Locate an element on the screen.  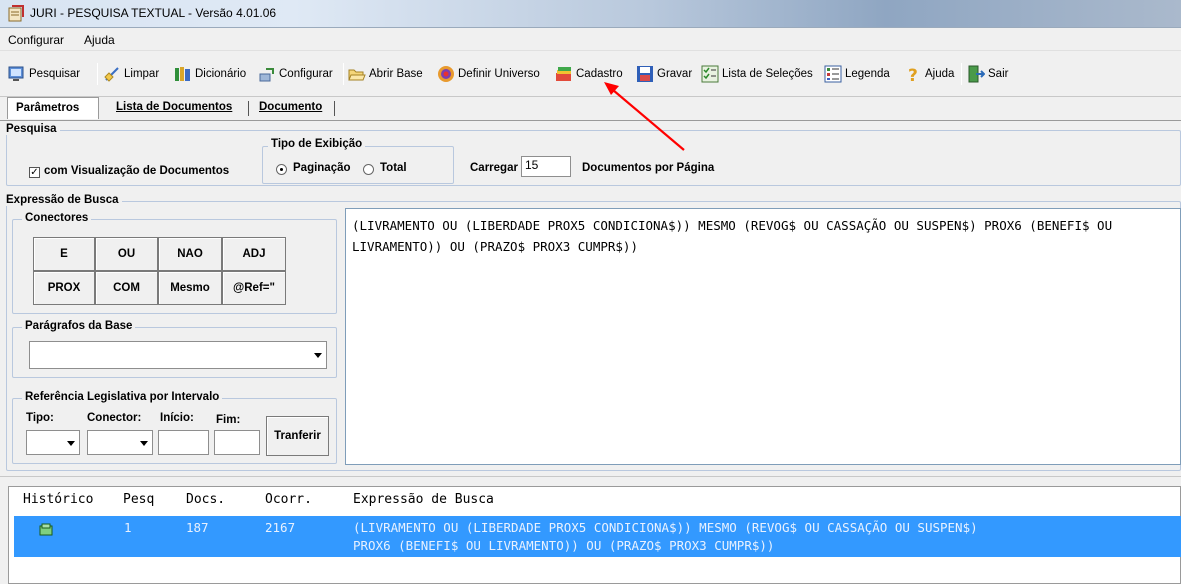
inicio-label: Início: is located at coordinates (177, 418).